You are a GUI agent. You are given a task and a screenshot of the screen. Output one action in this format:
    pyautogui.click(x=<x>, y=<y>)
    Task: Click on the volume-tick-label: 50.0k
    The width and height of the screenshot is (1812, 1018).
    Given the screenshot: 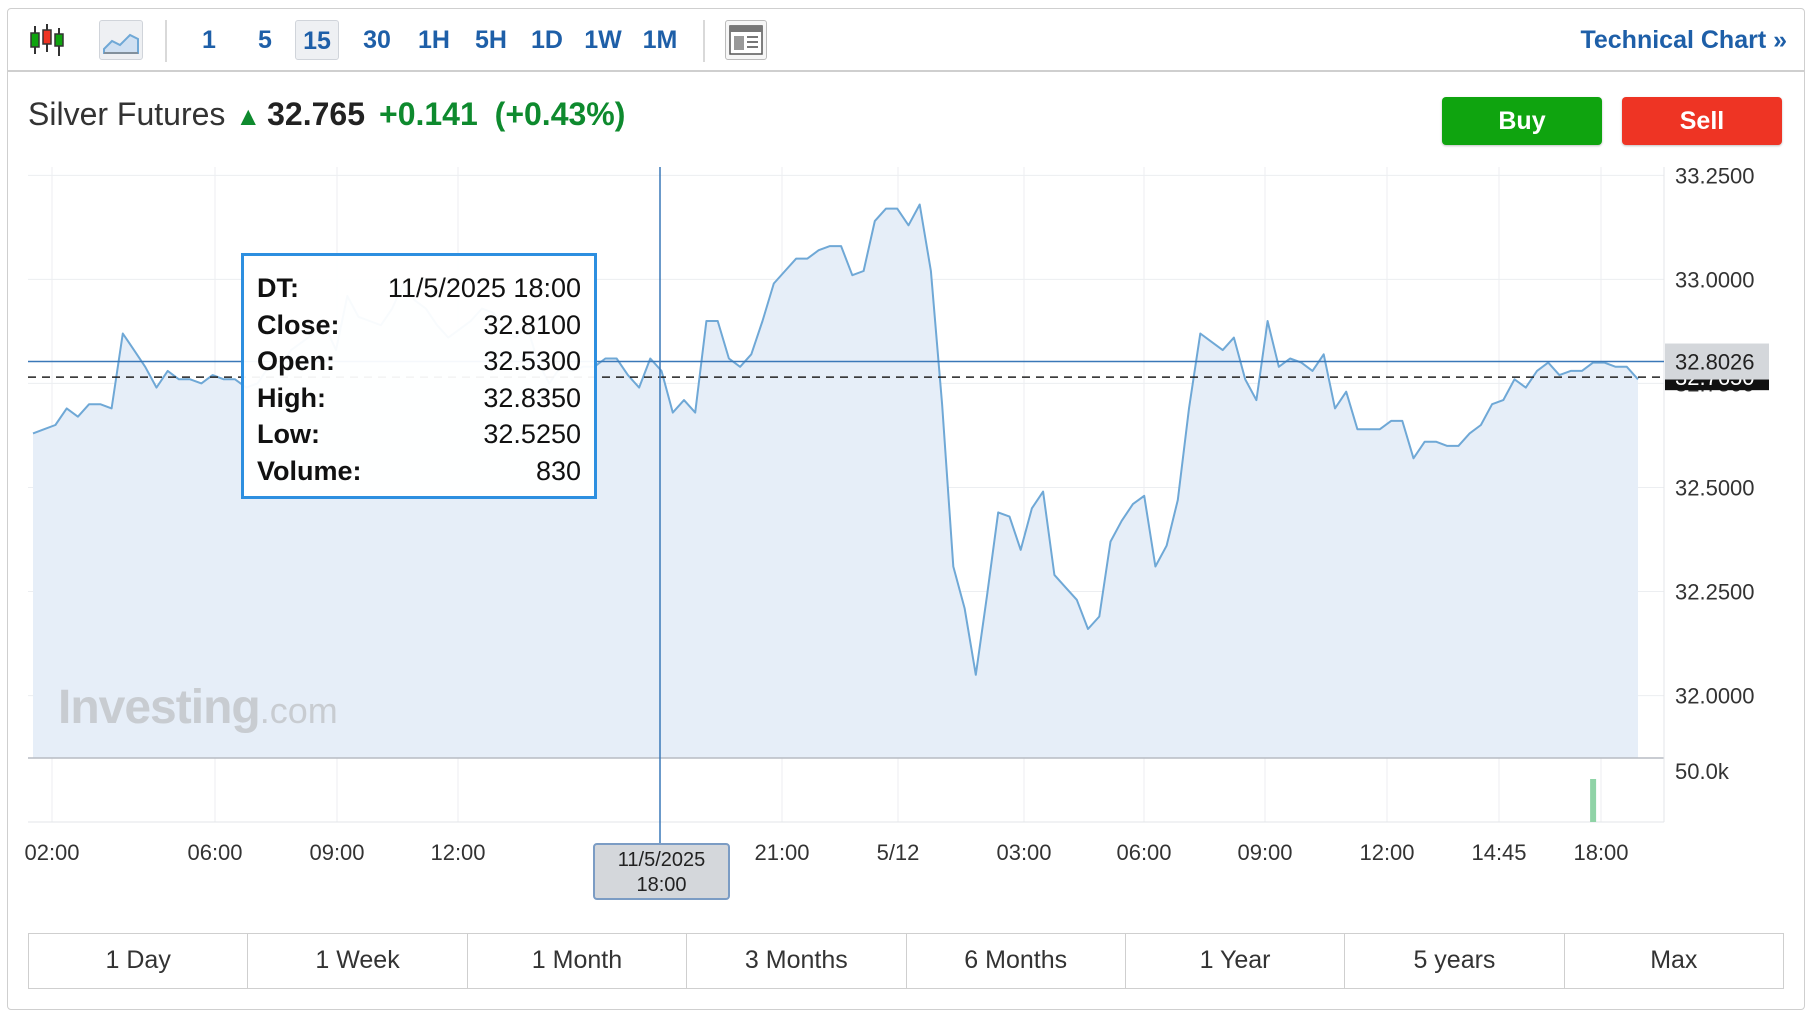 What is the action you would take?
    pyautogui.click(x=1702, y=771)
    